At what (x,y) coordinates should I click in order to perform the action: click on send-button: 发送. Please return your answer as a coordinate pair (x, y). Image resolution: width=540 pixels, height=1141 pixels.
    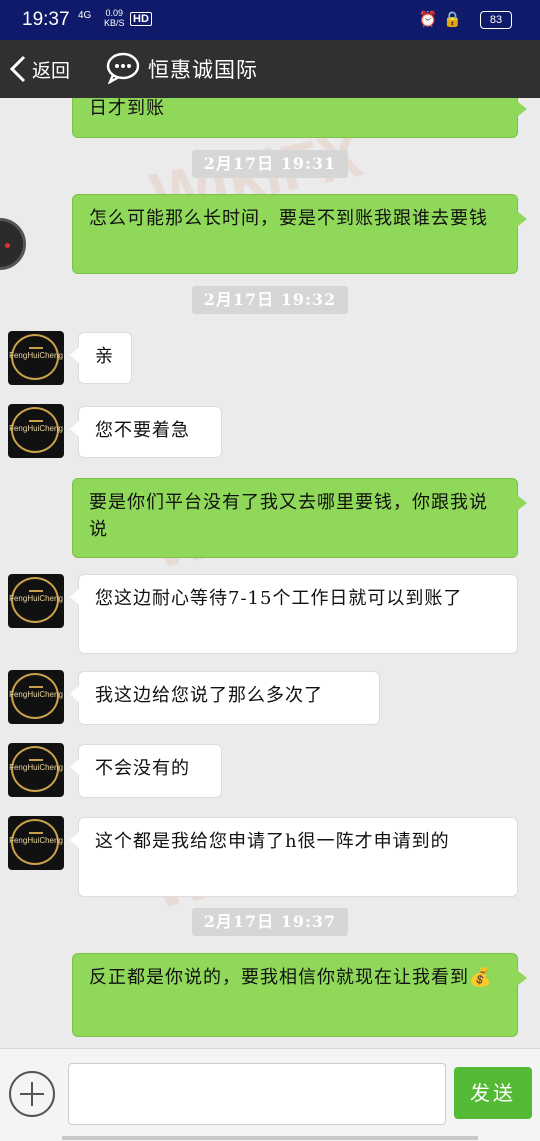
    Looking at the image, I should click on (493, 1093).